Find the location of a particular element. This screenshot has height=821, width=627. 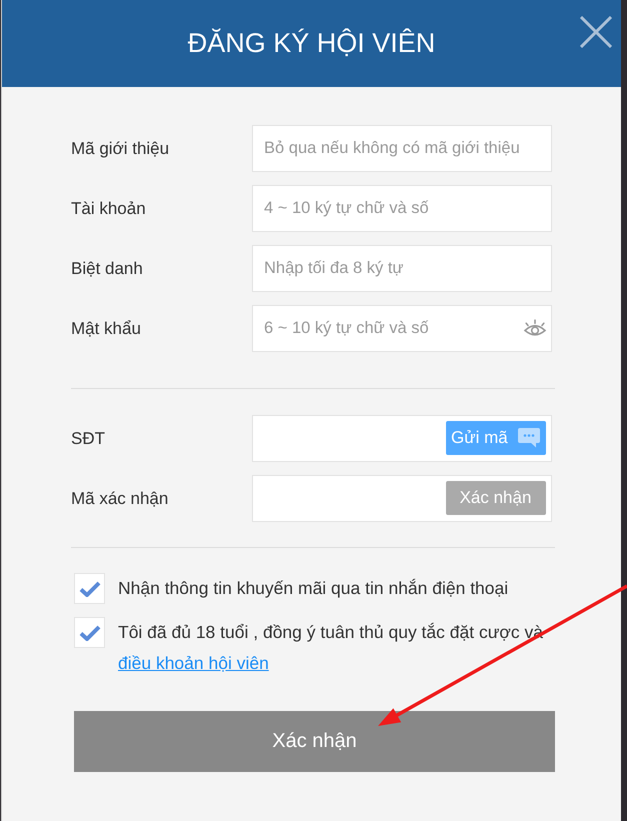

password-field: 6 ~ 10 ký tự chữ và số is located at coordinates (402, 328).